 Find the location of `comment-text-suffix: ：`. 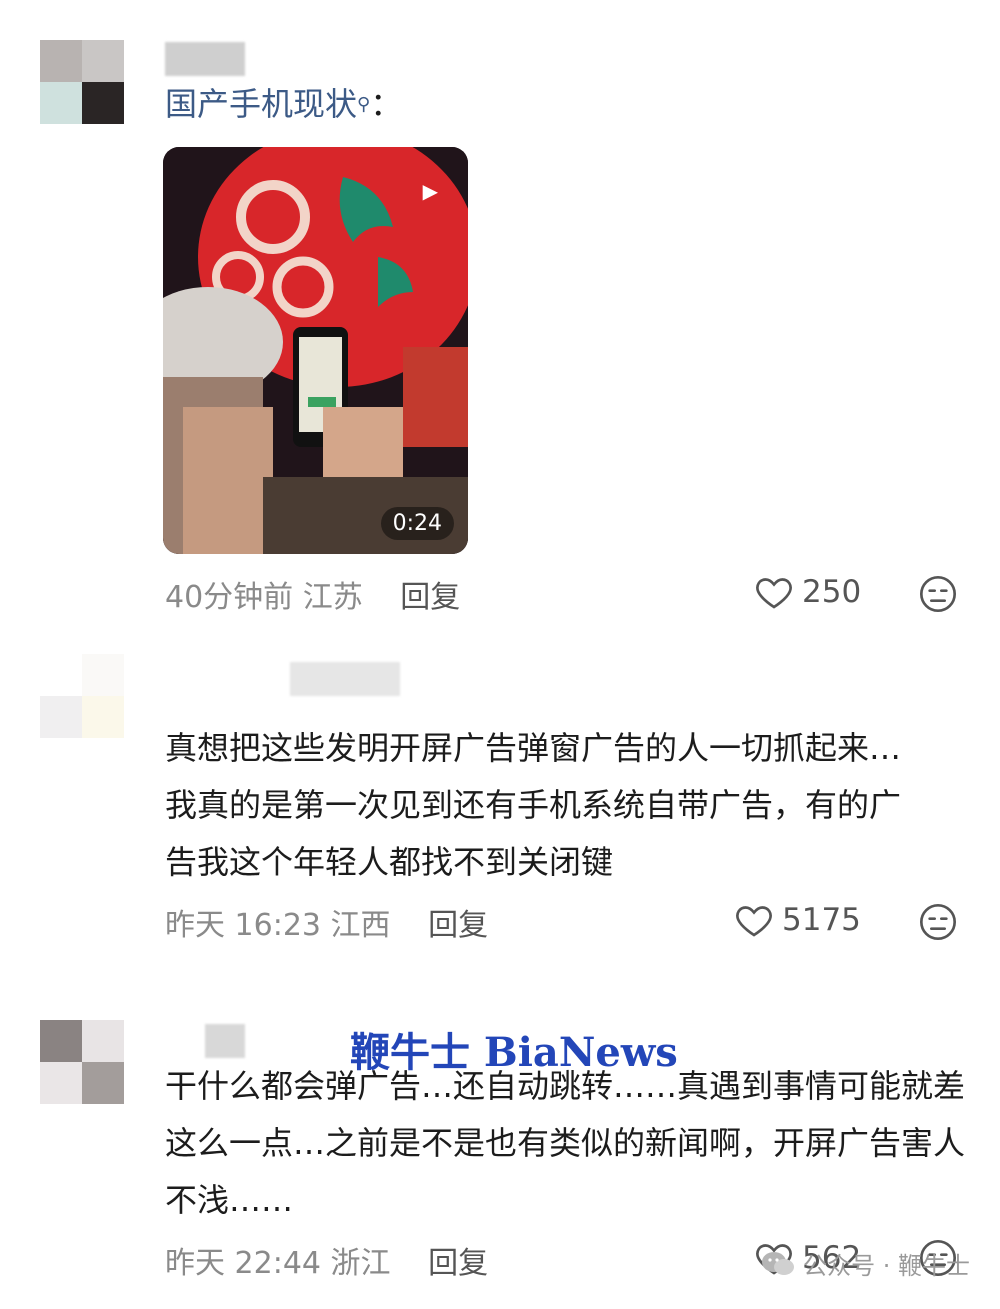

comment-text-suffix: ： is located at coordinates (386, 104).